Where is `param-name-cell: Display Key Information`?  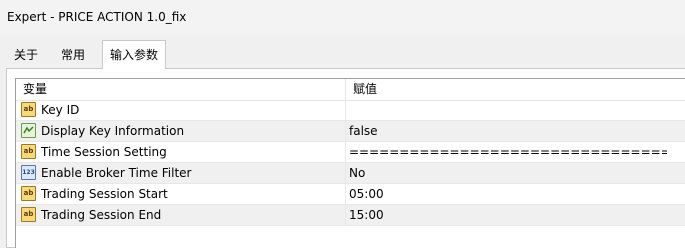
param-name-cell: Display Key Information is located at coordinates (181, 131).